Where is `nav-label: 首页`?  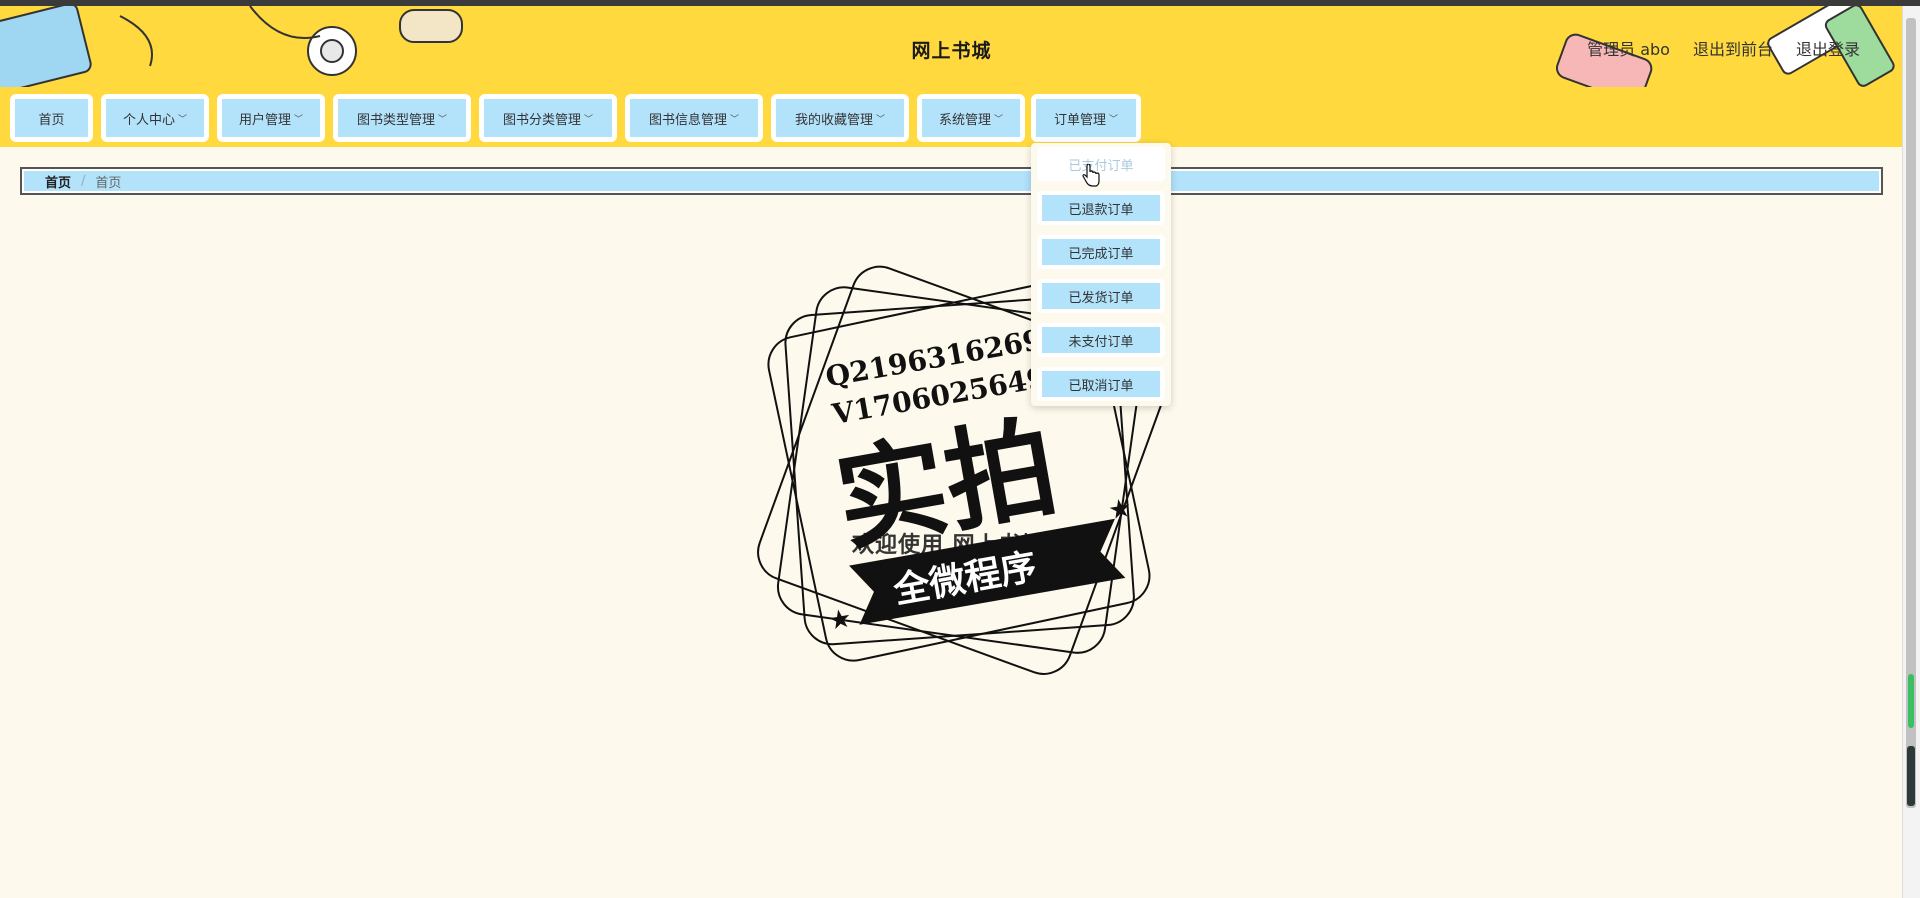 nav-label: 首页 is located at coordinates (51, 120).